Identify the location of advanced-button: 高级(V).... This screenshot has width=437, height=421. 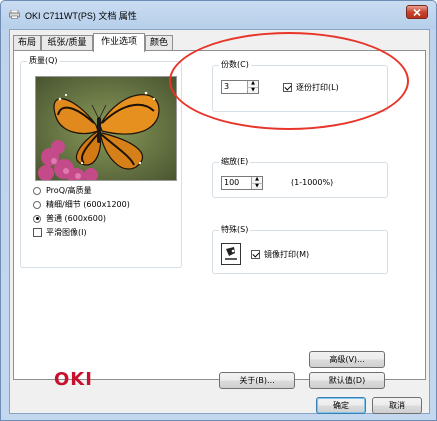
(347, 359).